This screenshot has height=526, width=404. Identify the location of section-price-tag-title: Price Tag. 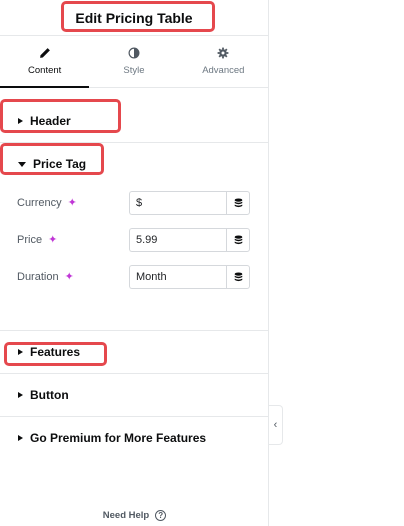
(60, 164).